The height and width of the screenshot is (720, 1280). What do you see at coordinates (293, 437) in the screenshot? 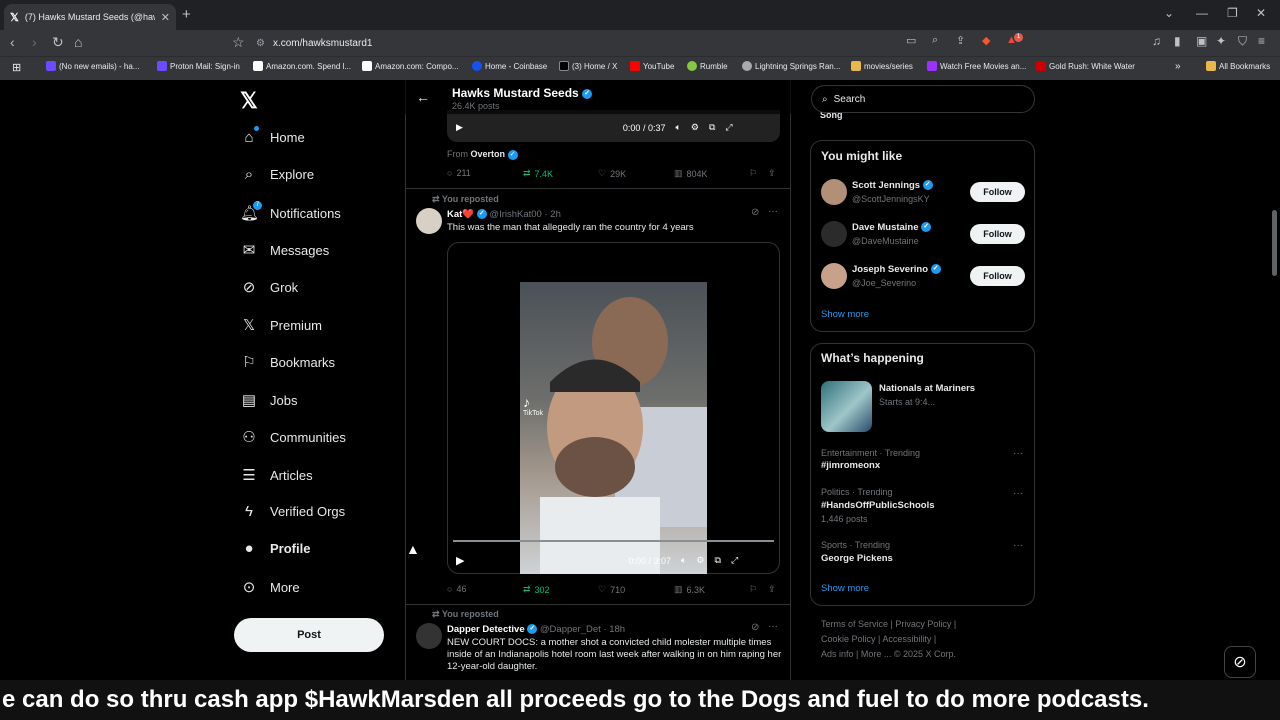
I see `nav-communities: ⚇ Communities` at bounding box center [293, 437].